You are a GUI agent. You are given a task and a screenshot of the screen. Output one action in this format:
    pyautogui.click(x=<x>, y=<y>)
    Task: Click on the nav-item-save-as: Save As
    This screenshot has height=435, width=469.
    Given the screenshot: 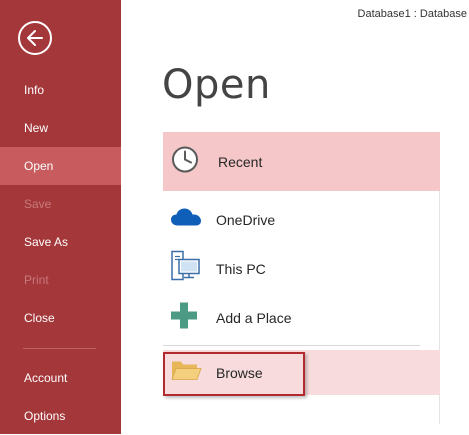 What is the action you would take?
    pyautogui.click(x=60, y=242)
    